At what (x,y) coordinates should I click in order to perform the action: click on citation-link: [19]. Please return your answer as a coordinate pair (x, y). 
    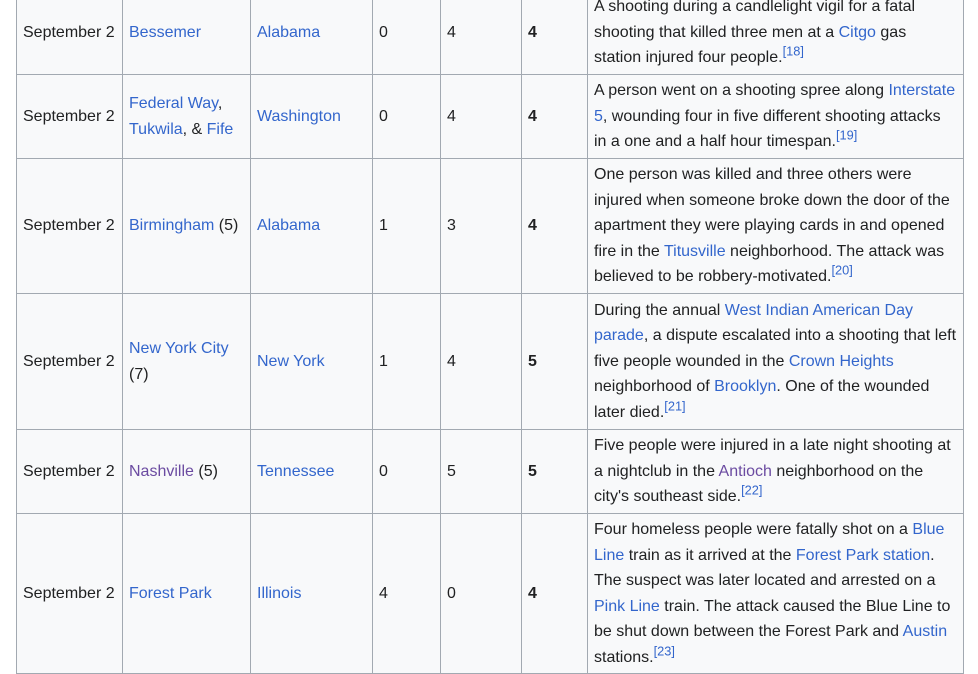
    Looking at the image, I should click on (846, 135).